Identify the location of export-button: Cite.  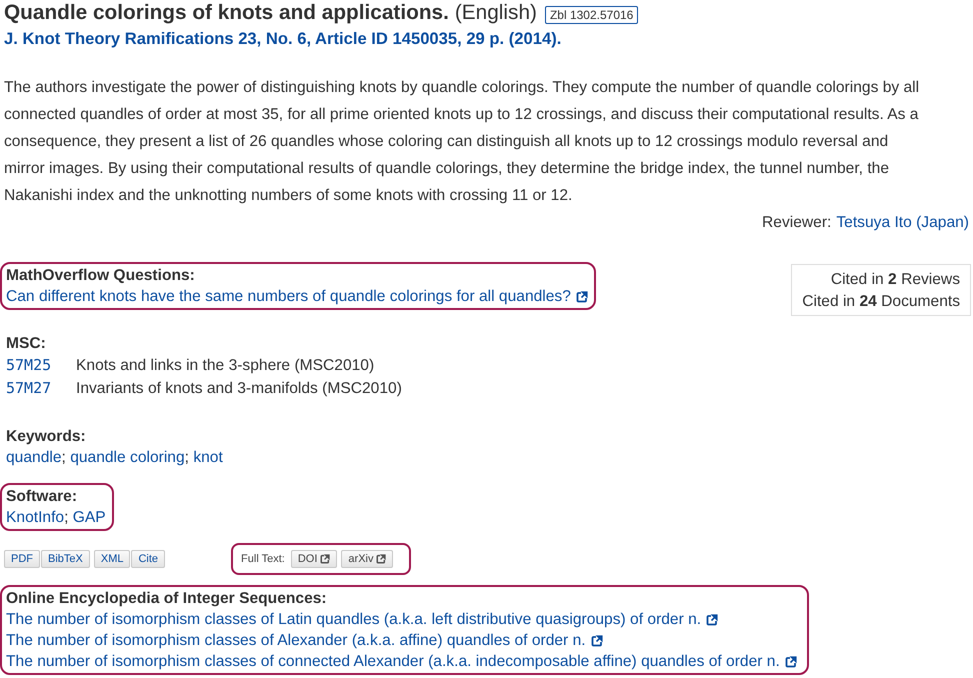
(148, 559).